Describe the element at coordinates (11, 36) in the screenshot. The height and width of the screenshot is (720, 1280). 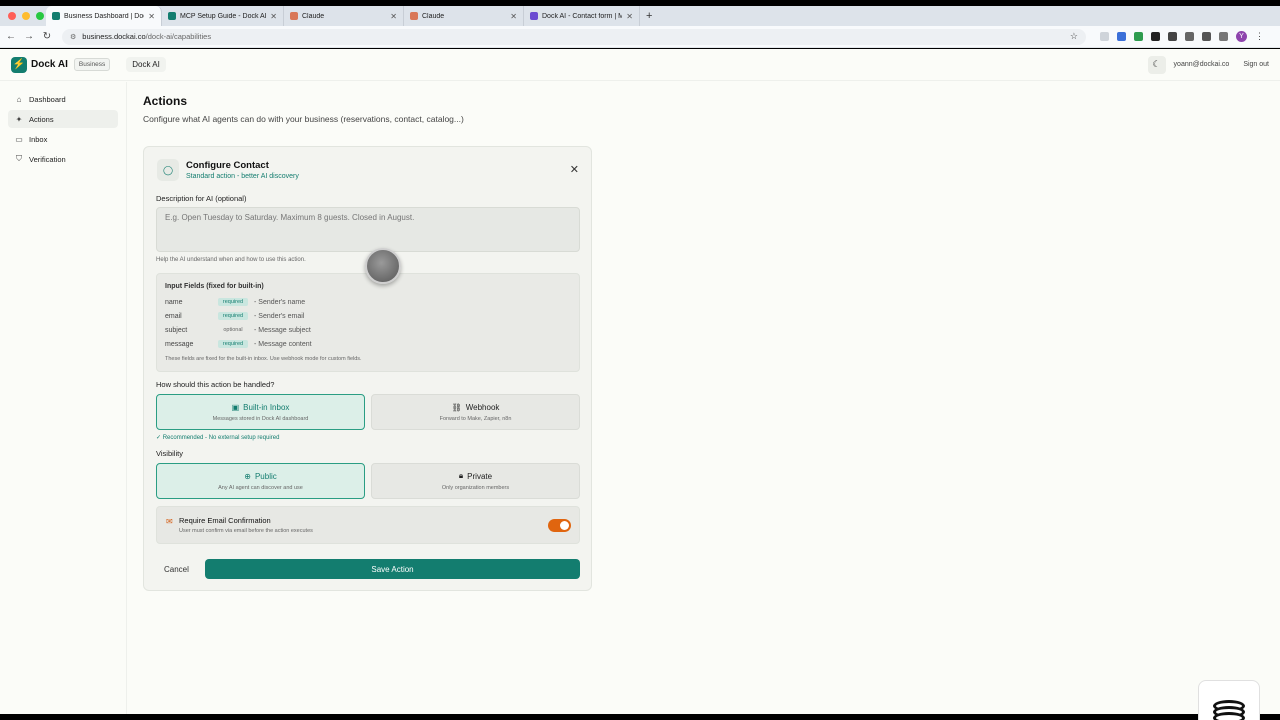
I see `back-arrow-icon: ←` at that location.